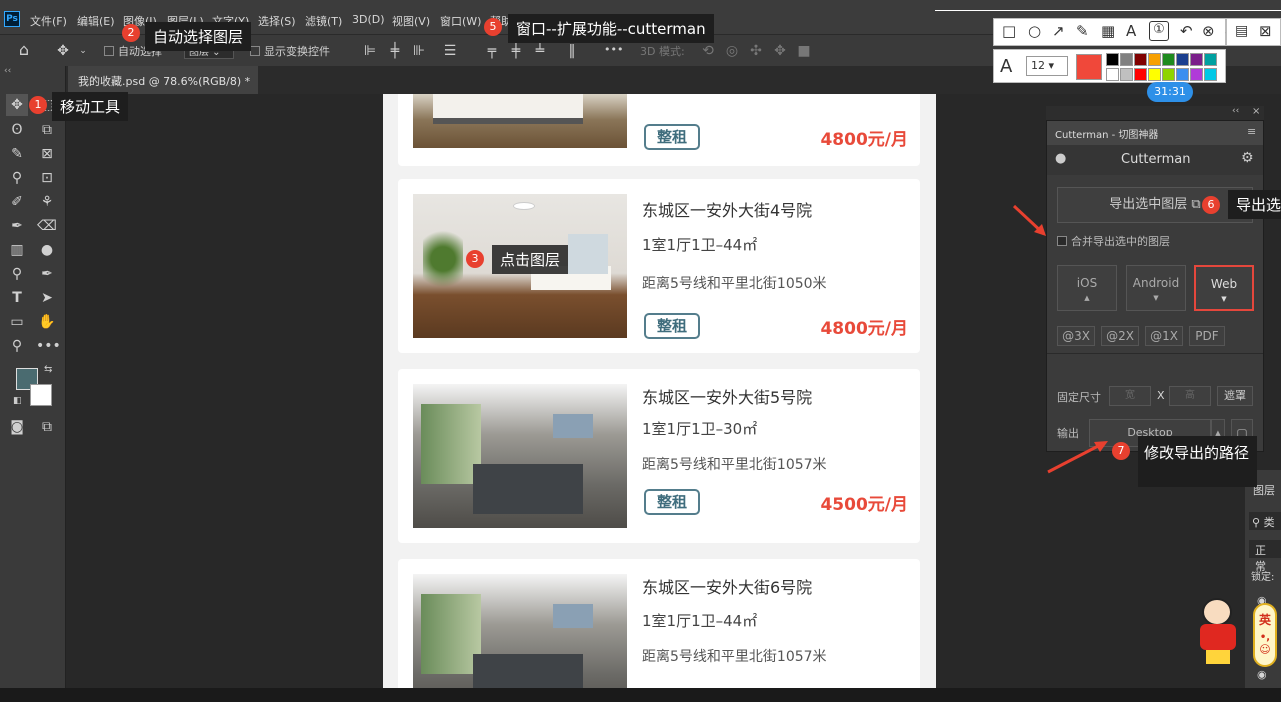  I want to click on visibility-eye-icon: ◉, so click(1262, 674).